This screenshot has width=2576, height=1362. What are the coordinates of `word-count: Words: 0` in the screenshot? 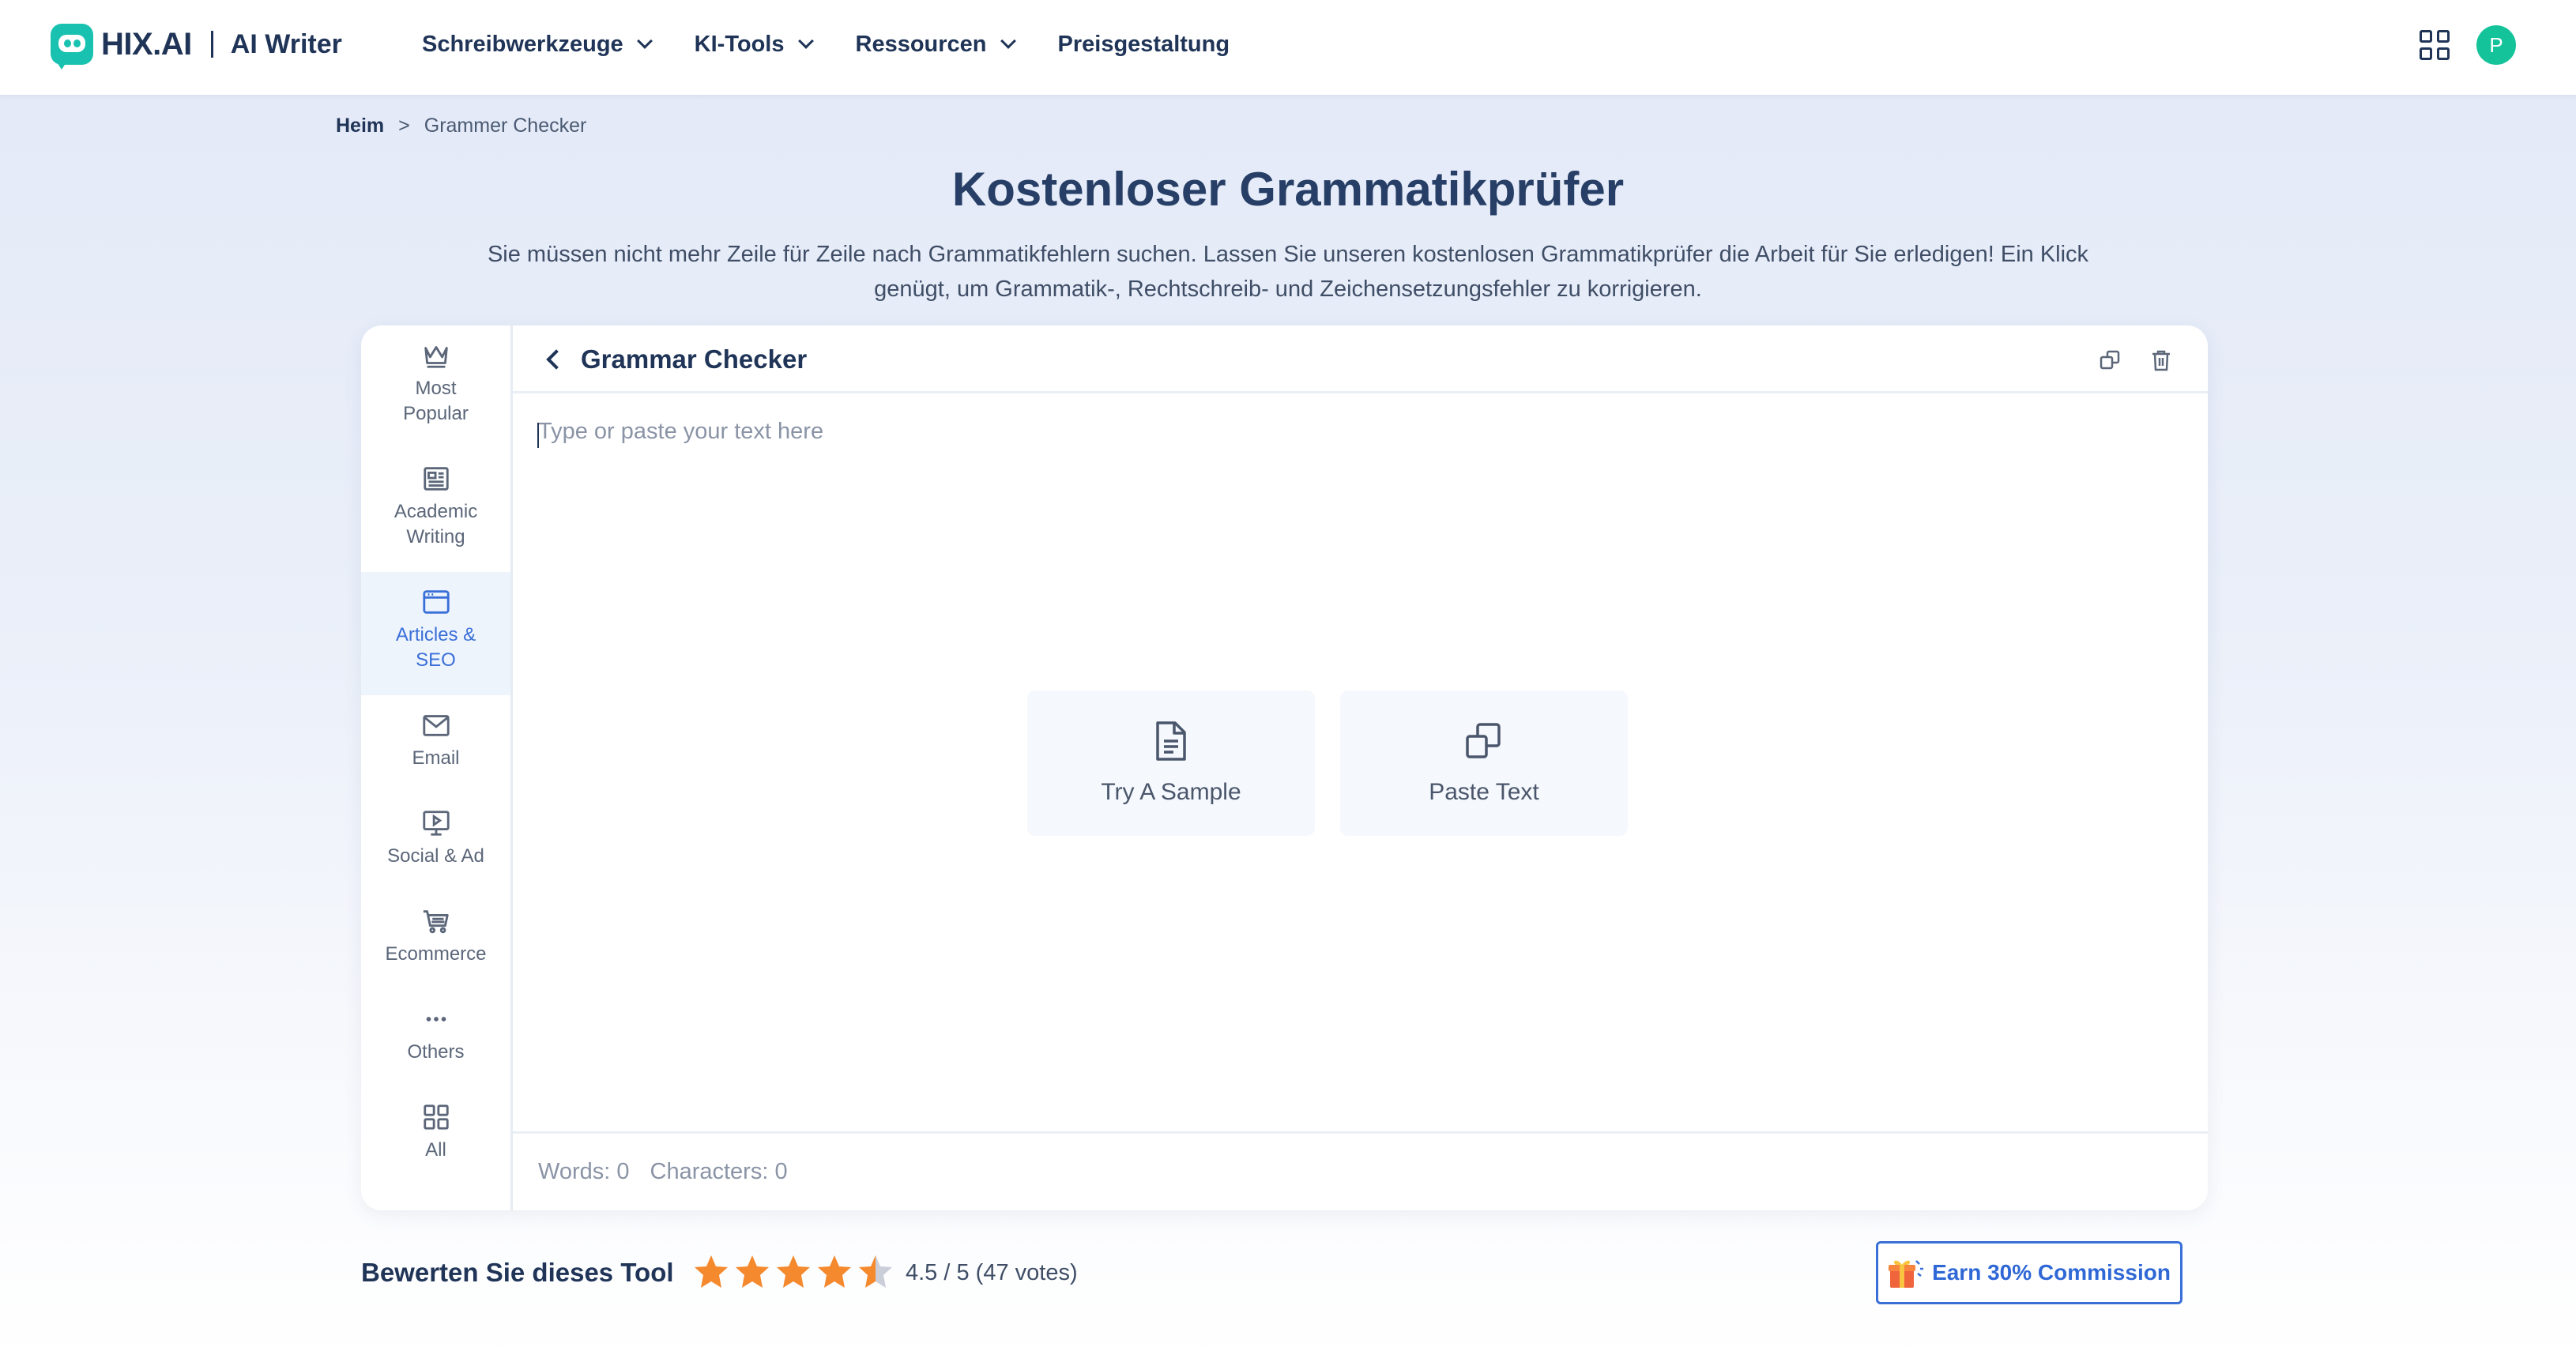 It's located at (584, 1171).